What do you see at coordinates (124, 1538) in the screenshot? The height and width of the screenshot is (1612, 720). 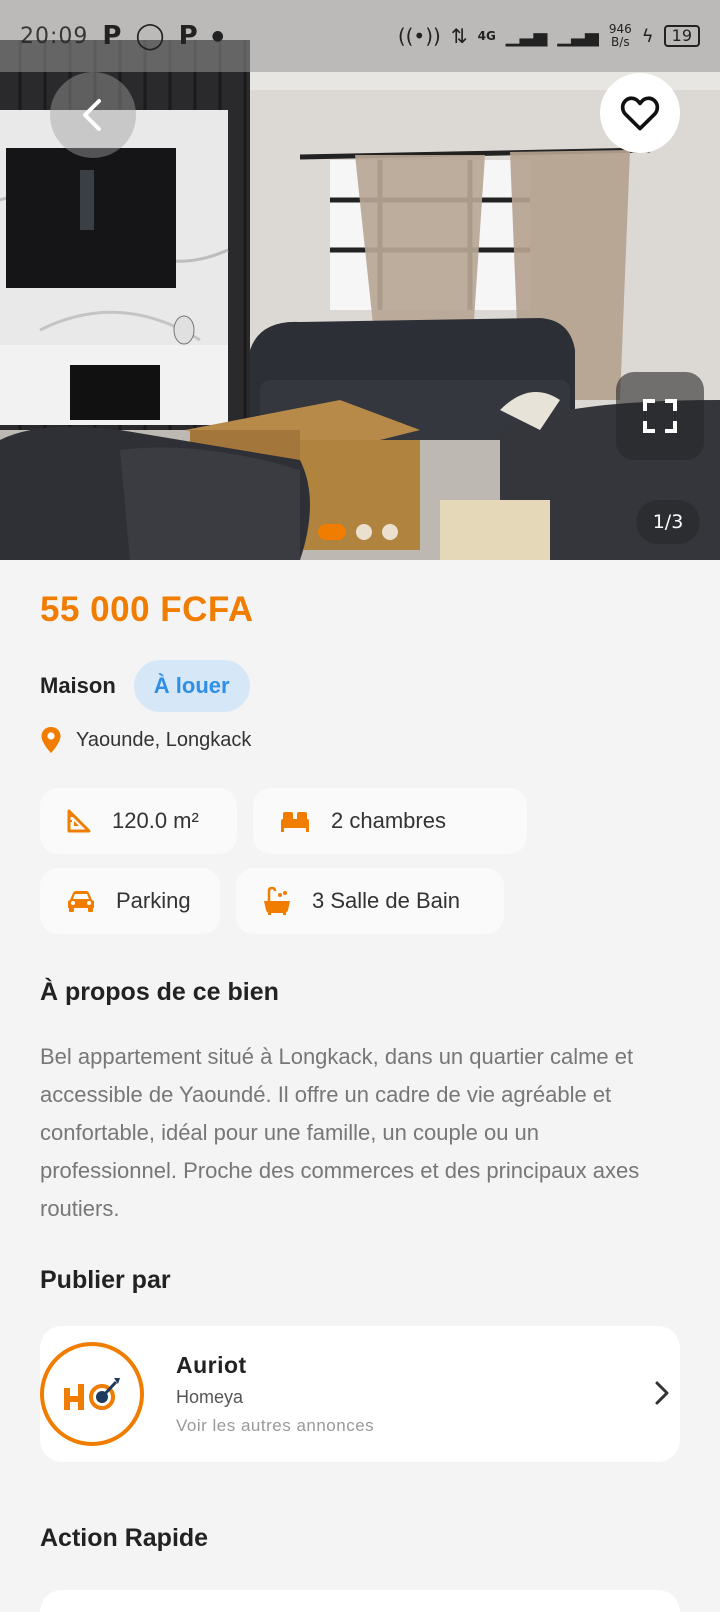 I see `quick-action-title: Action Rapide` at bounding box center [124, 1538].